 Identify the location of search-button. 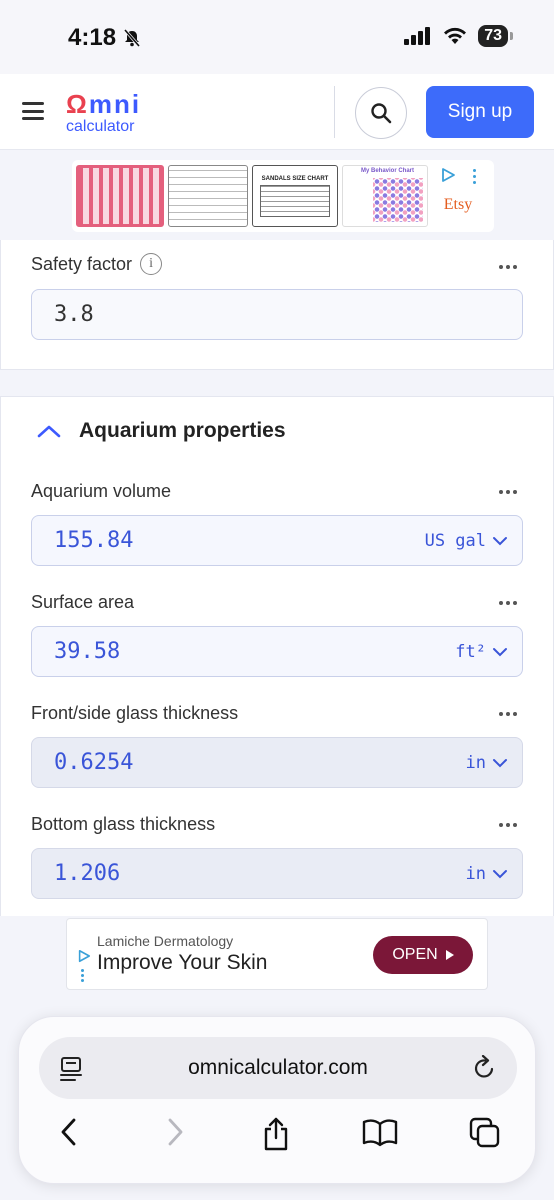
(381, 113).